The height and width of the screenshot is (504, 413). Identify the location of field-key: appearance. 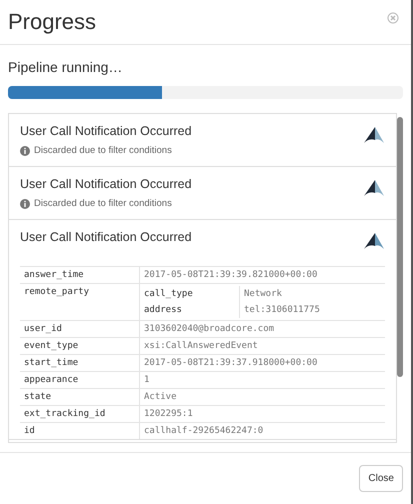
(80, 380).